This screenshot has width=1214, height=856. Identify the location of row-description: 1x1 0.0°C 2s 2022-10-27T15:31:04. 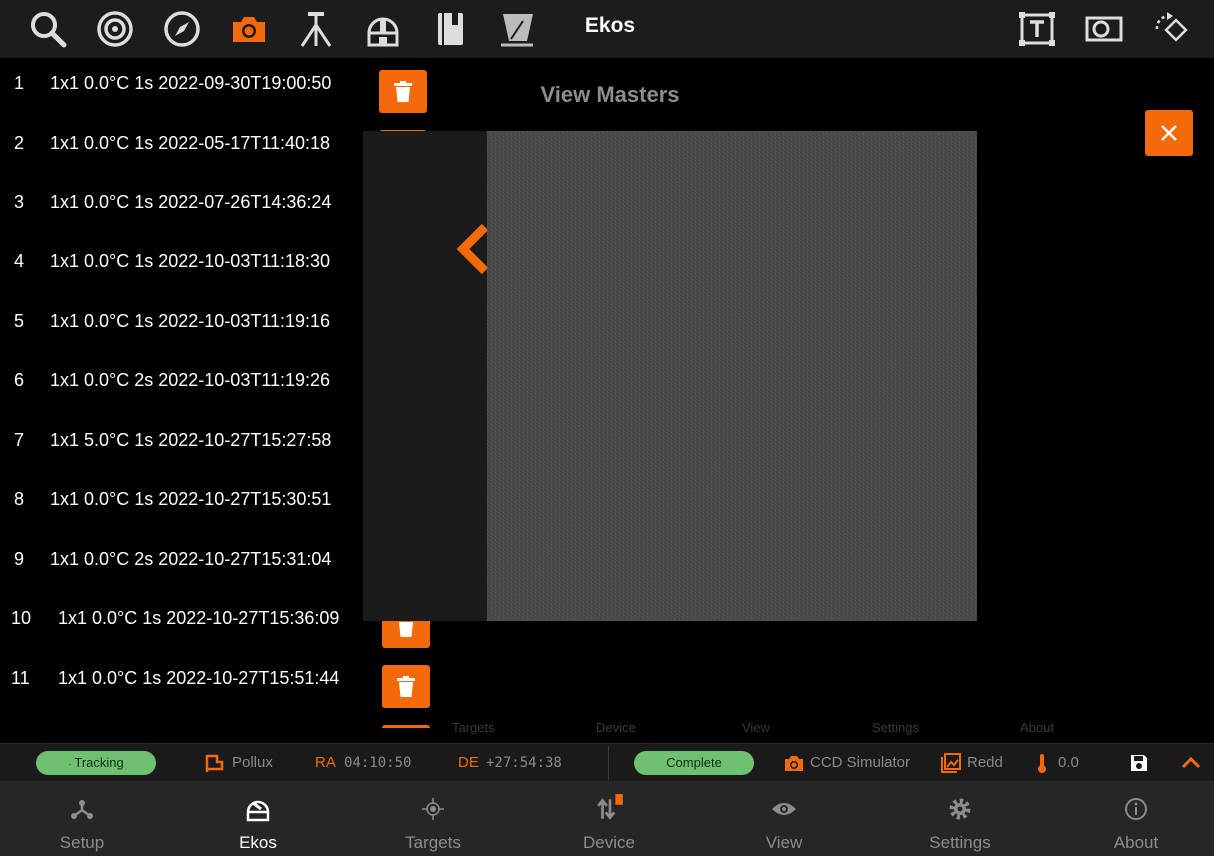
(190, 559).